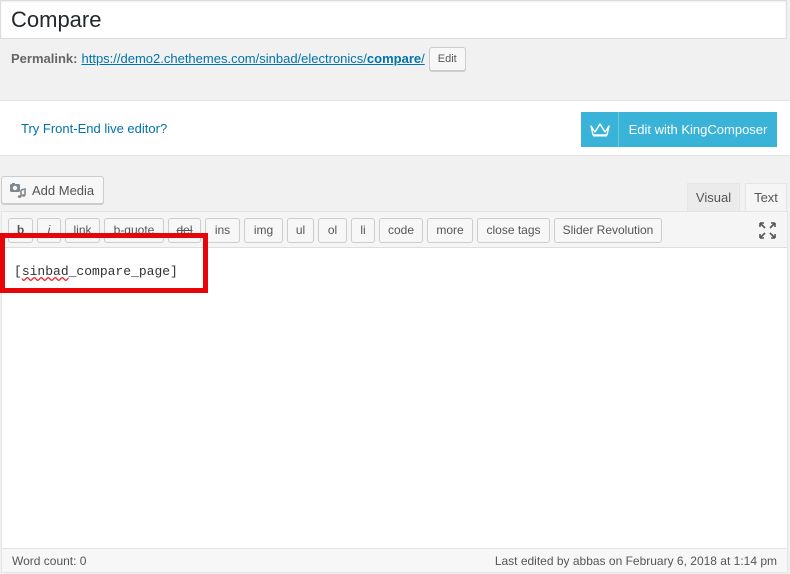 The height and width of the screenshot is (574, 790). I want to click on add-media-label: Add Media, so click(63, 190).